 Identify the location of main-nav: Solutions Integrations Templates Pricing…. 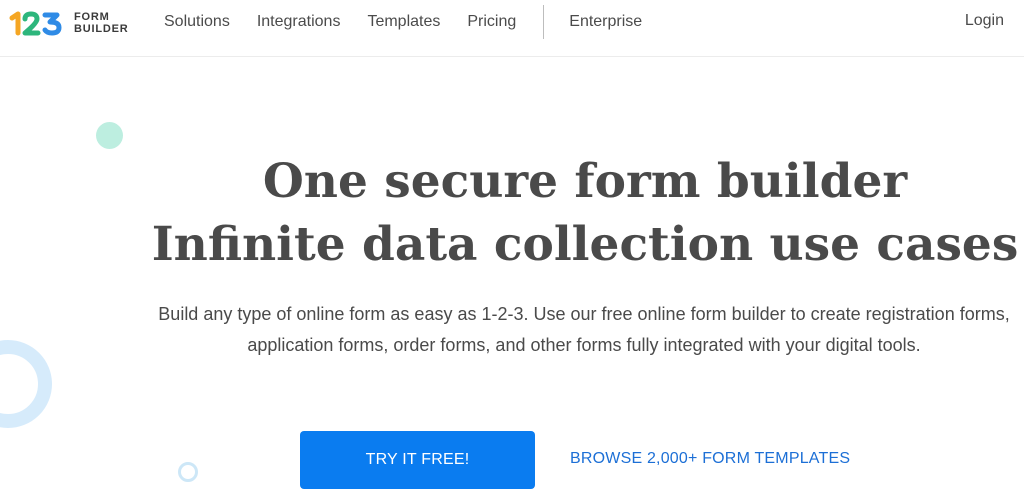
(416, 22).